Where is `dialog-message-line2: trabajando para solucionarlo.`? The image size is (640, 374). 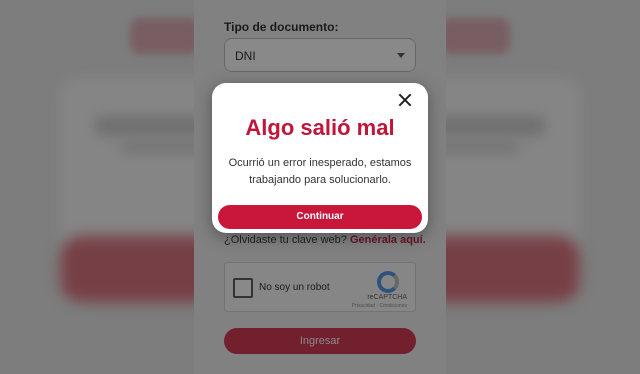 dialog-message-line2: trabajando para solucionarlo. is located at coordinates (320, 180).